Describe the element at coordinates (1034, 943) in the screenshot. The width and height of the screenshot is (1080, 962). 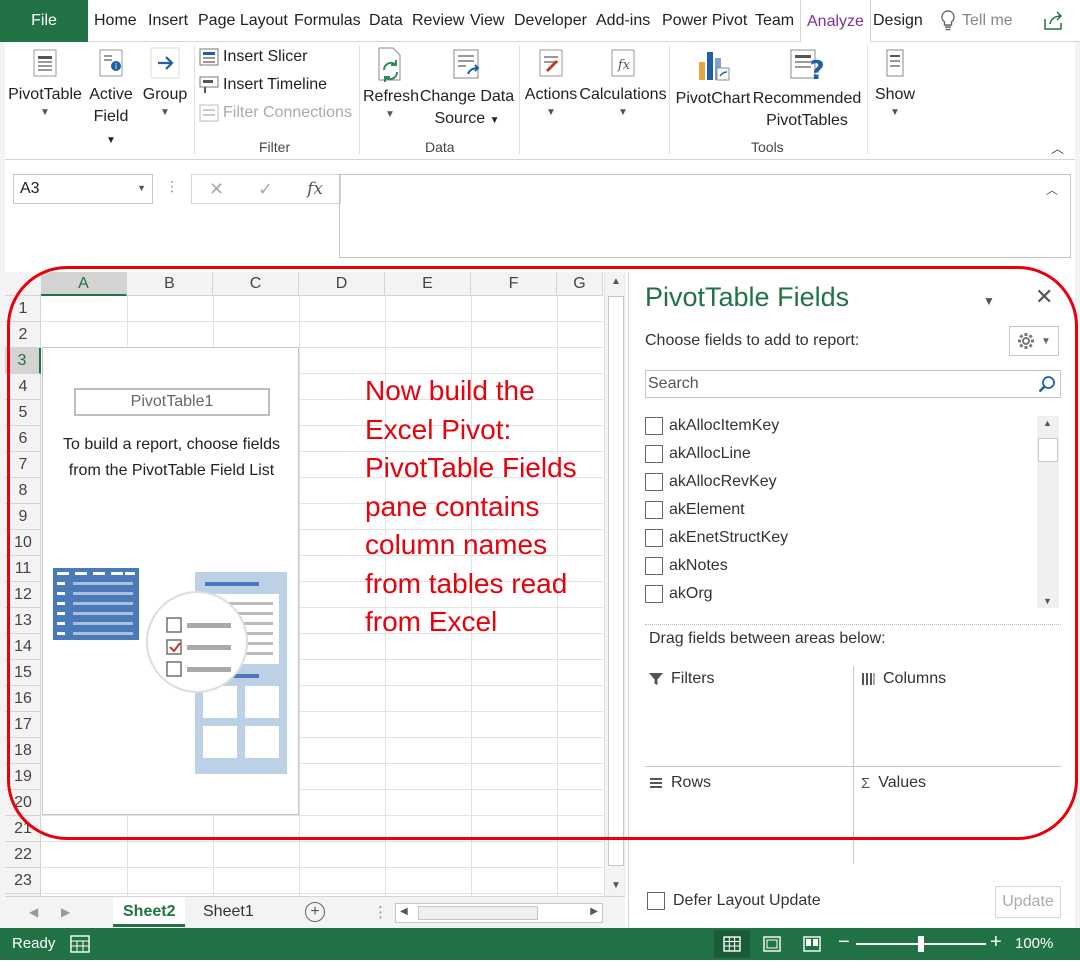
I see `zoom-level: 100%` at that location.